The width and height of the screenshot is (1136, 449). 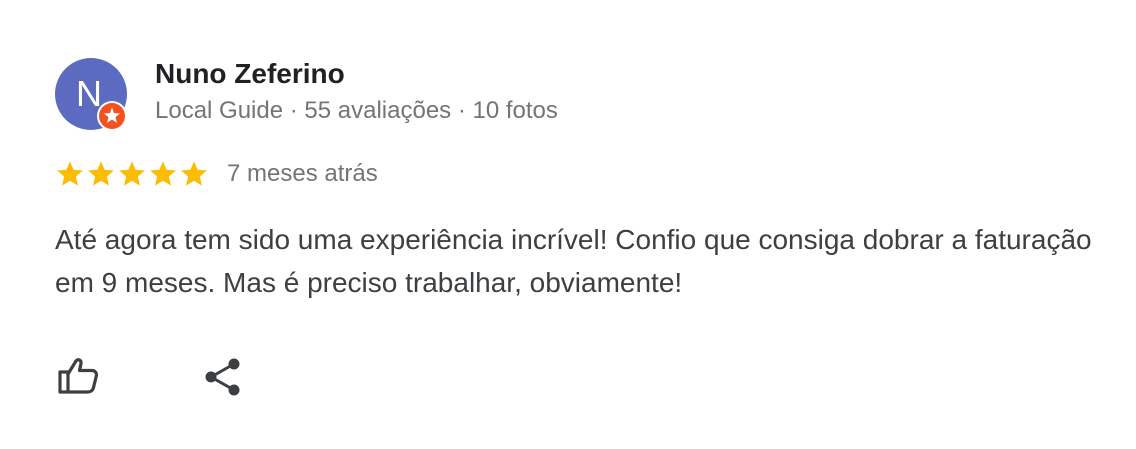 I want to click on share-button, so click(x=223, y=377).